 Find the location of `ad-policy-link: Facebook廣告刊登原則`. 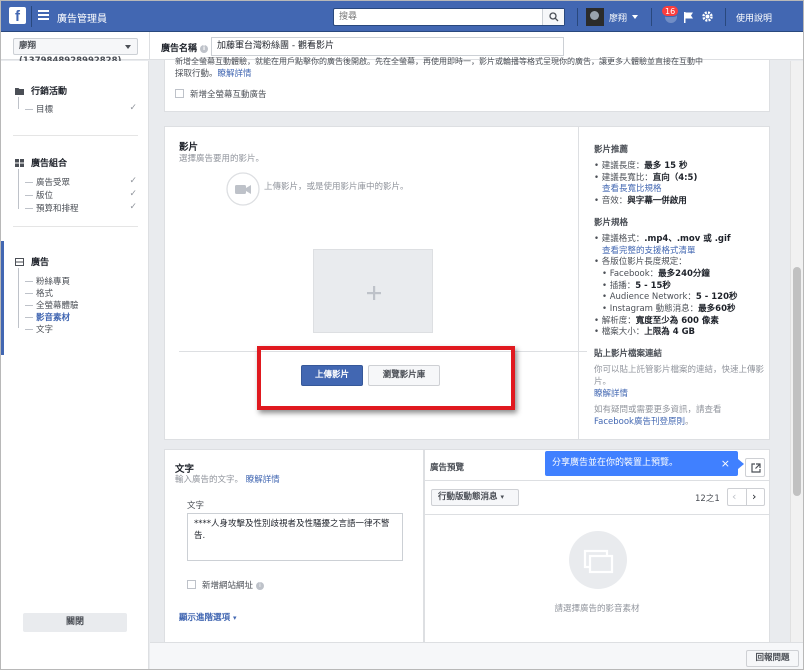

ad-policy-link: Facebook廣告刊登原則 is located at coordinates (639, 422).